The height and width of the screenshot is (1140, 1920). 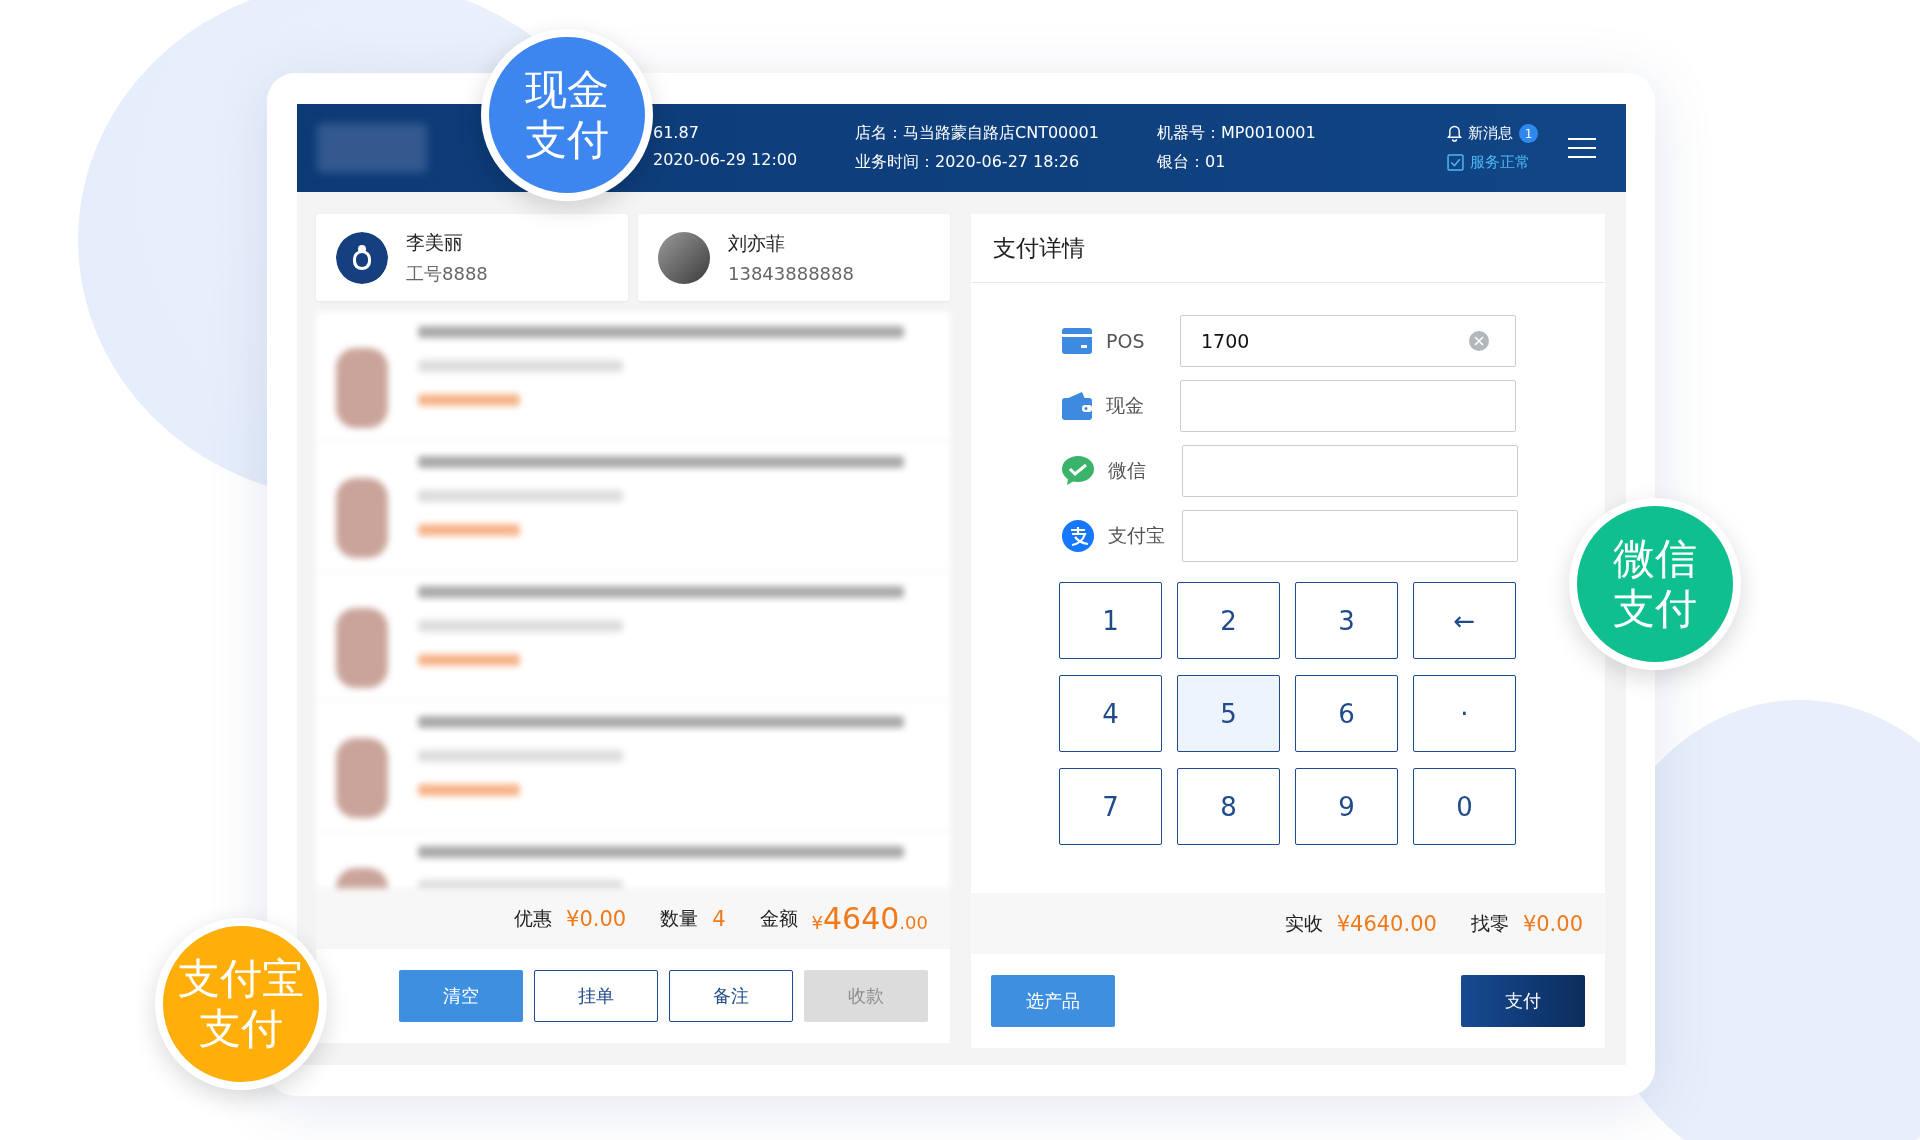 I want to click on badge-label: 支付宝 支付, so click(x=241, y=1004).